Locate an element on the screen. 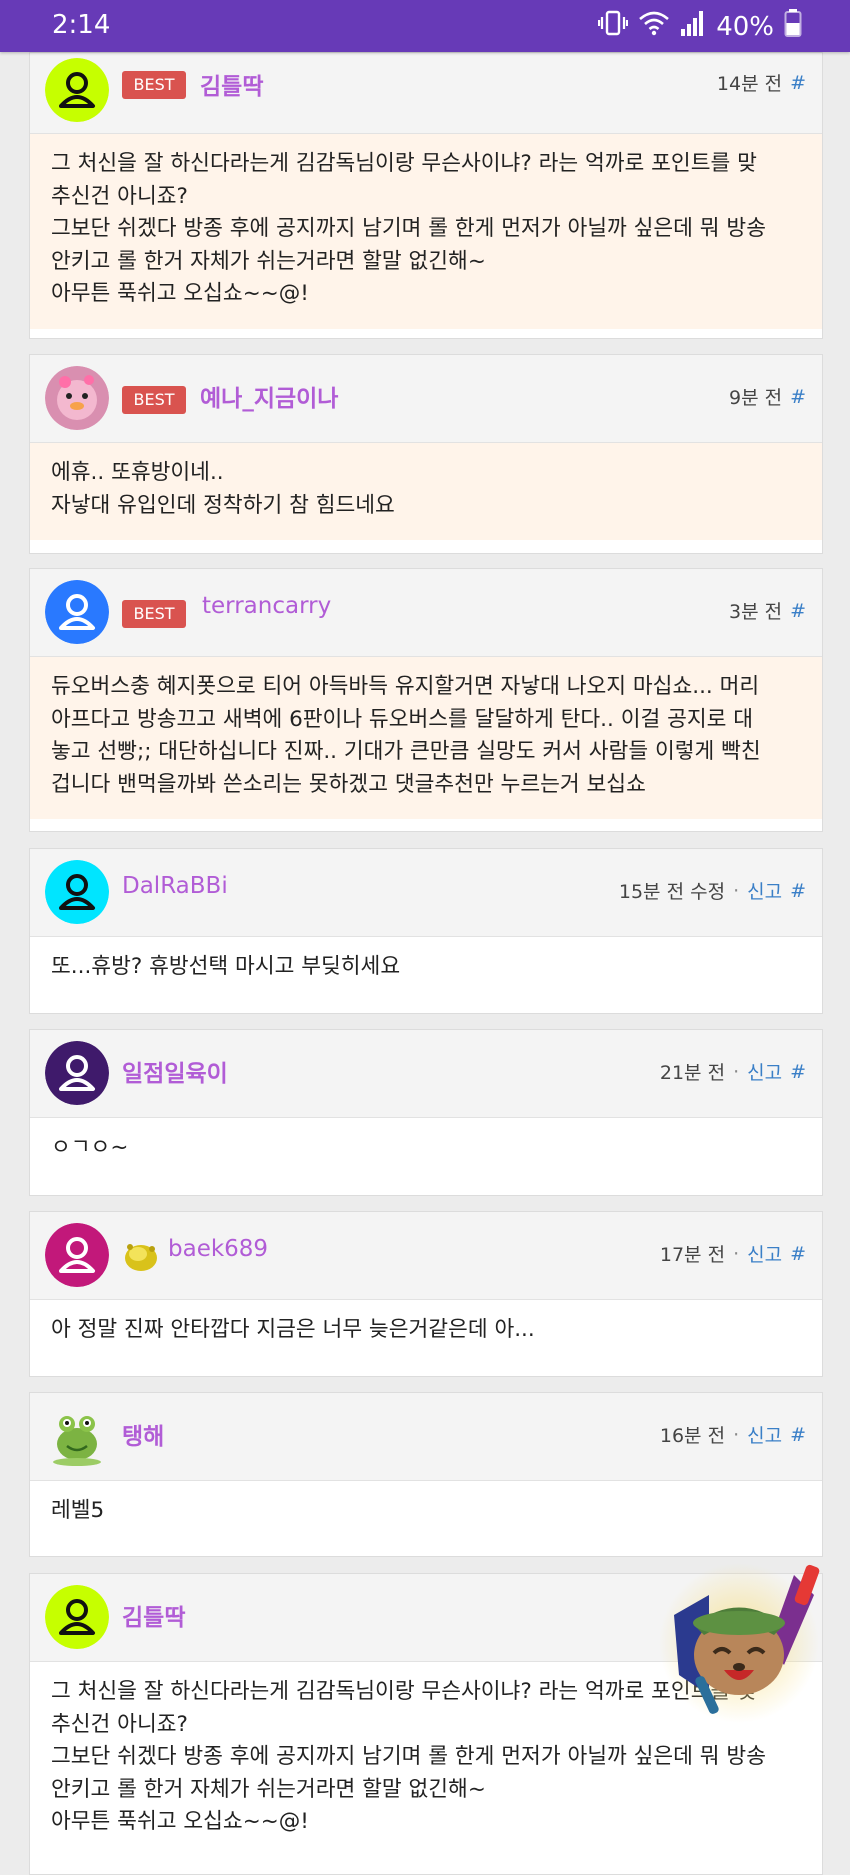 The width and height of the screenshot is (850, 1875). comment-header: BEST 예나_지금이나 9분 전 # is located at coordinates (426, 399).